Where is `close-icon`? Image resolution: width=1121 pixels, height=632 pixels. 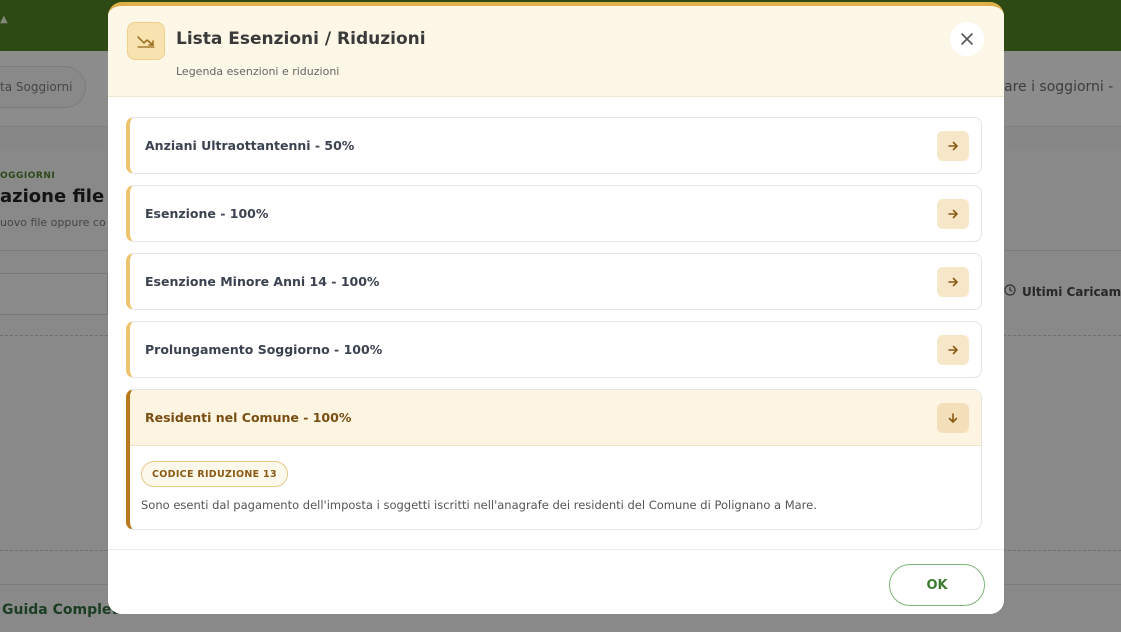 close-icon is located at coordinates (967, 39).